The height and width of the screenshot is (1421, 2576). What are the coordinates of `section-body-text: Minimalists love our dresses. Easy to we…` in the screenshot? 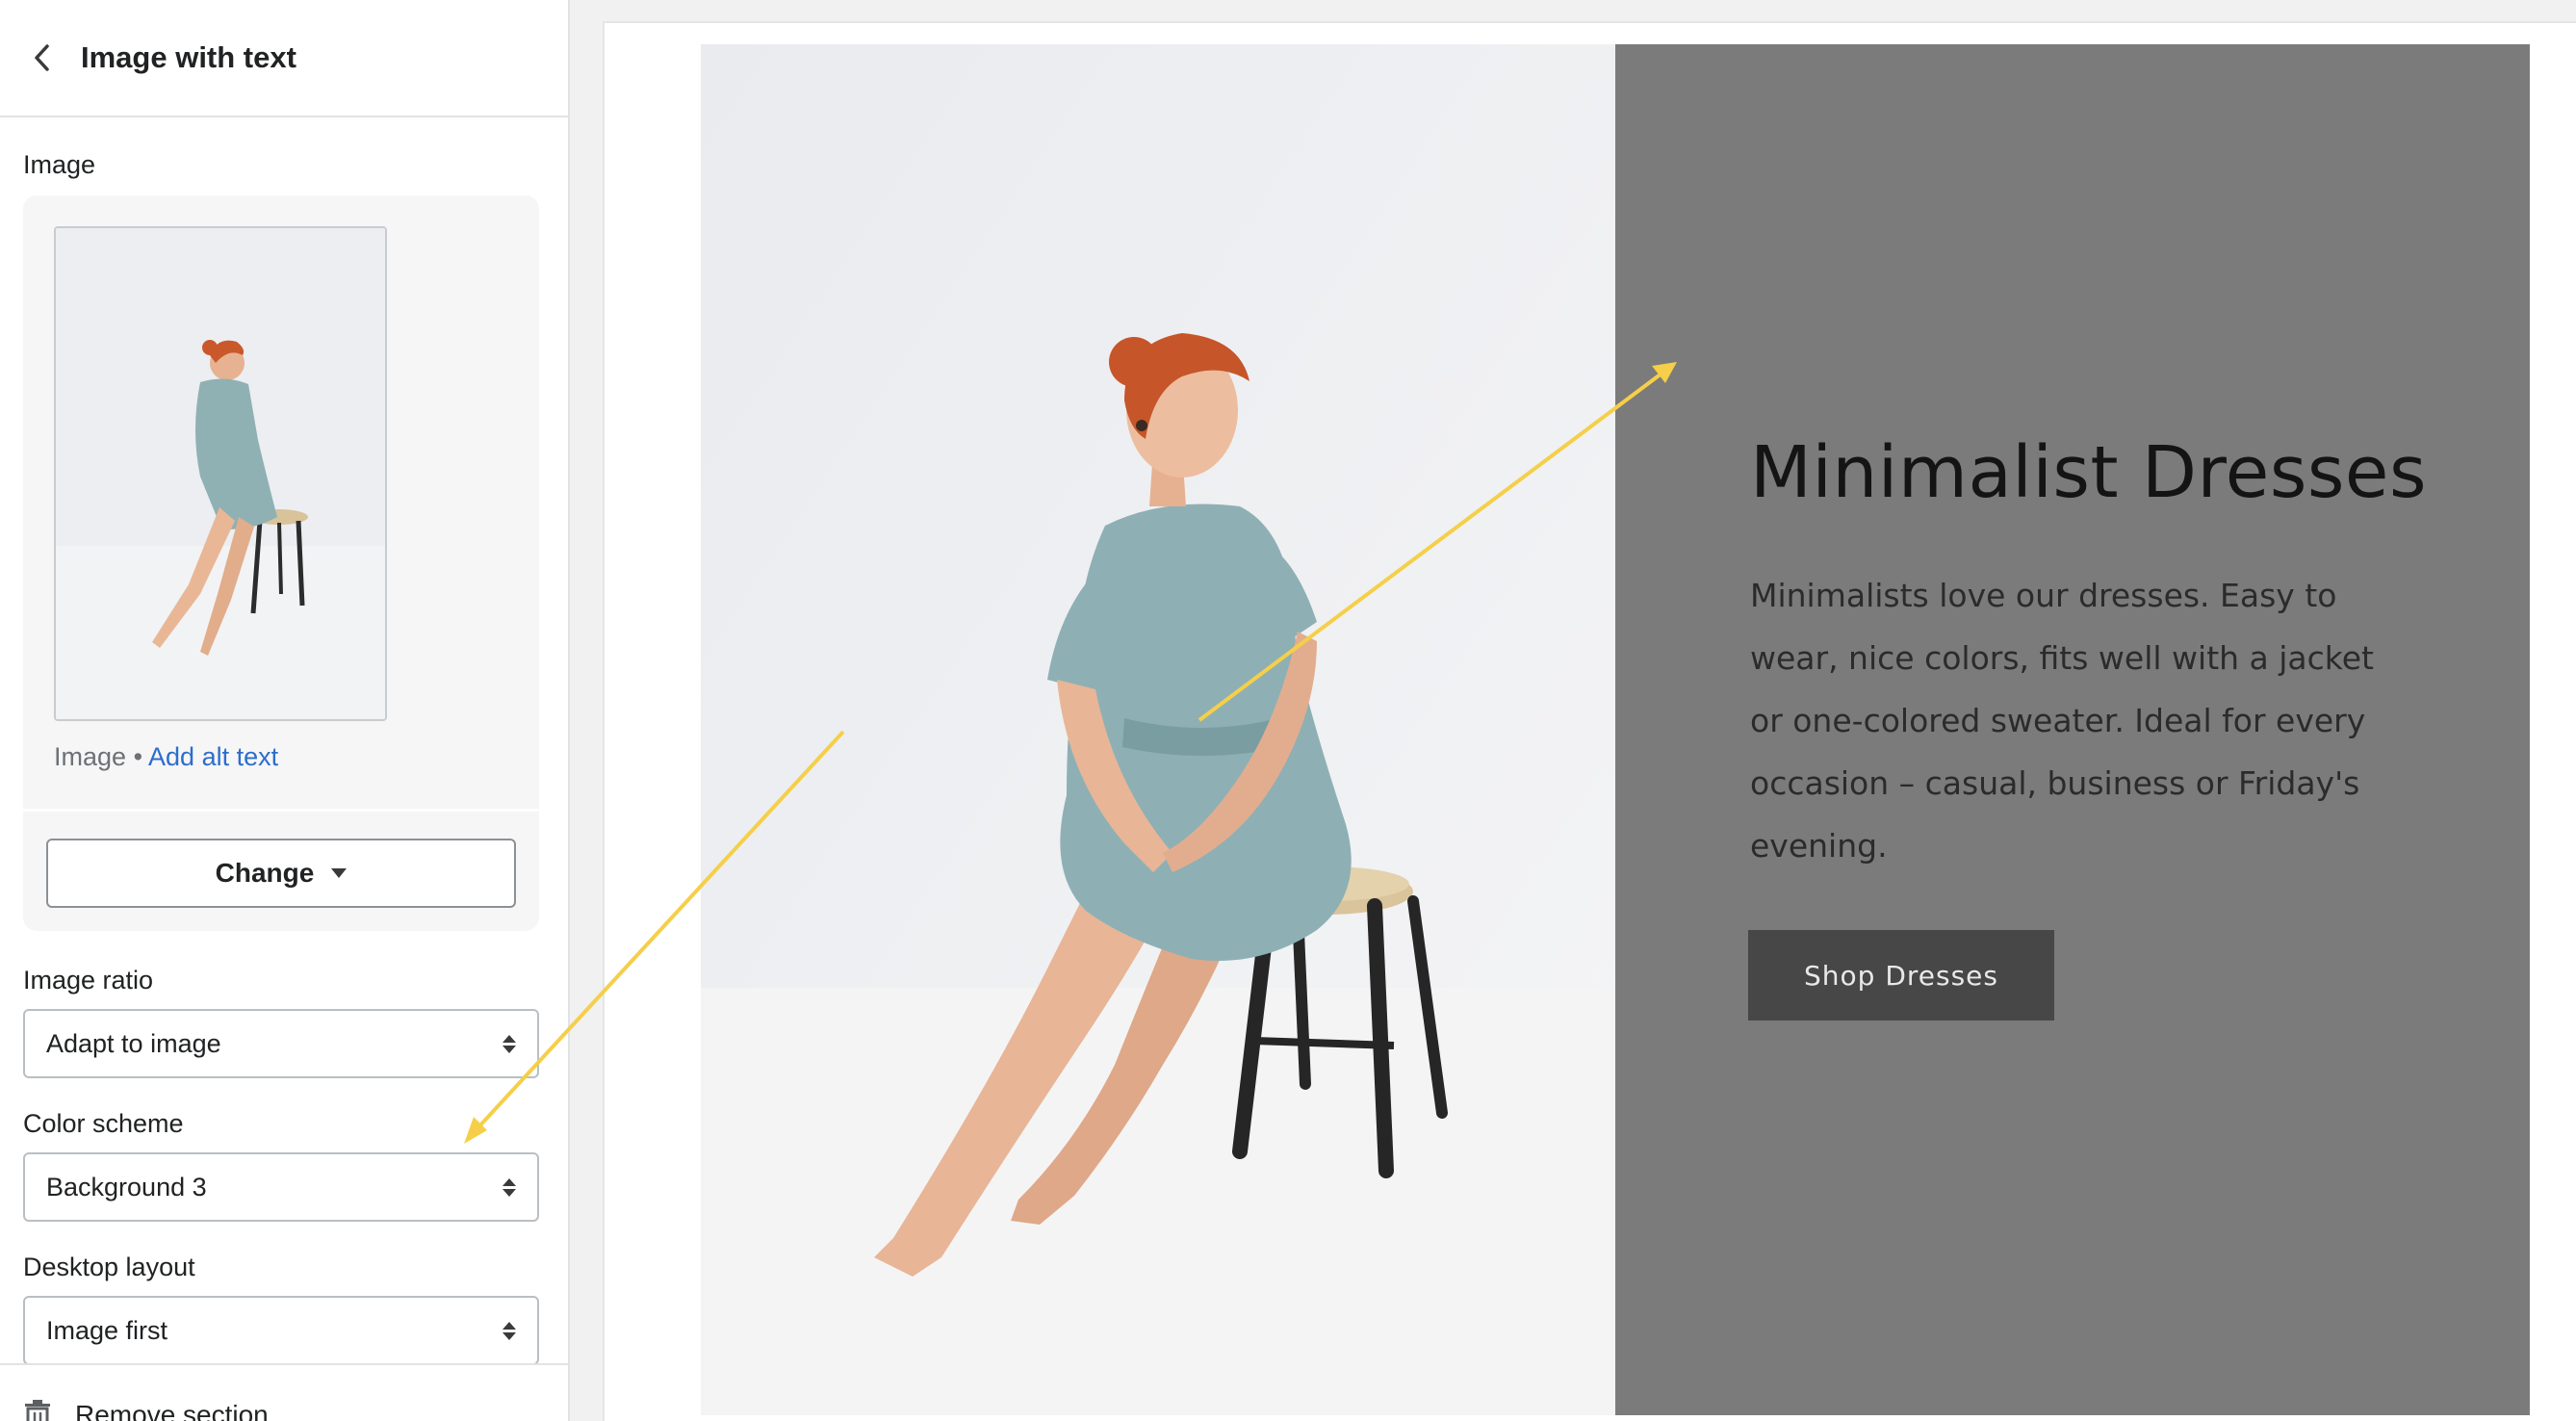 It's located at (2062, 721).